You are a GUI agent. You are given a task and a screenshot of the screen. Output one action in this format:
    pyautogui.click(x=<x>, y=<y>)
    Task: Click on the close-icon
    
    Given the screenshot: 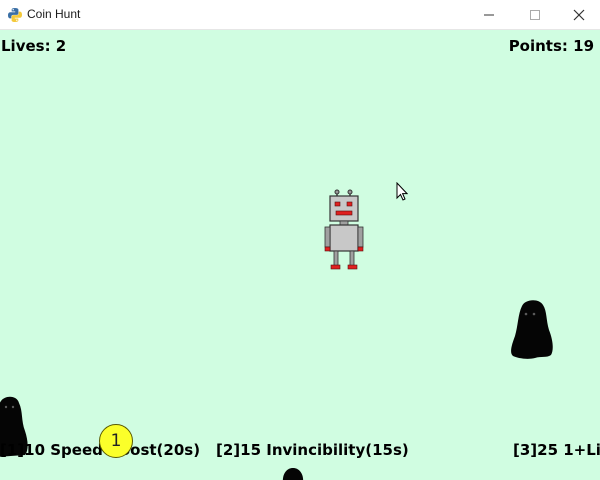 What is the action you would take?
    pyautogui.click(x=579, y=14)
    